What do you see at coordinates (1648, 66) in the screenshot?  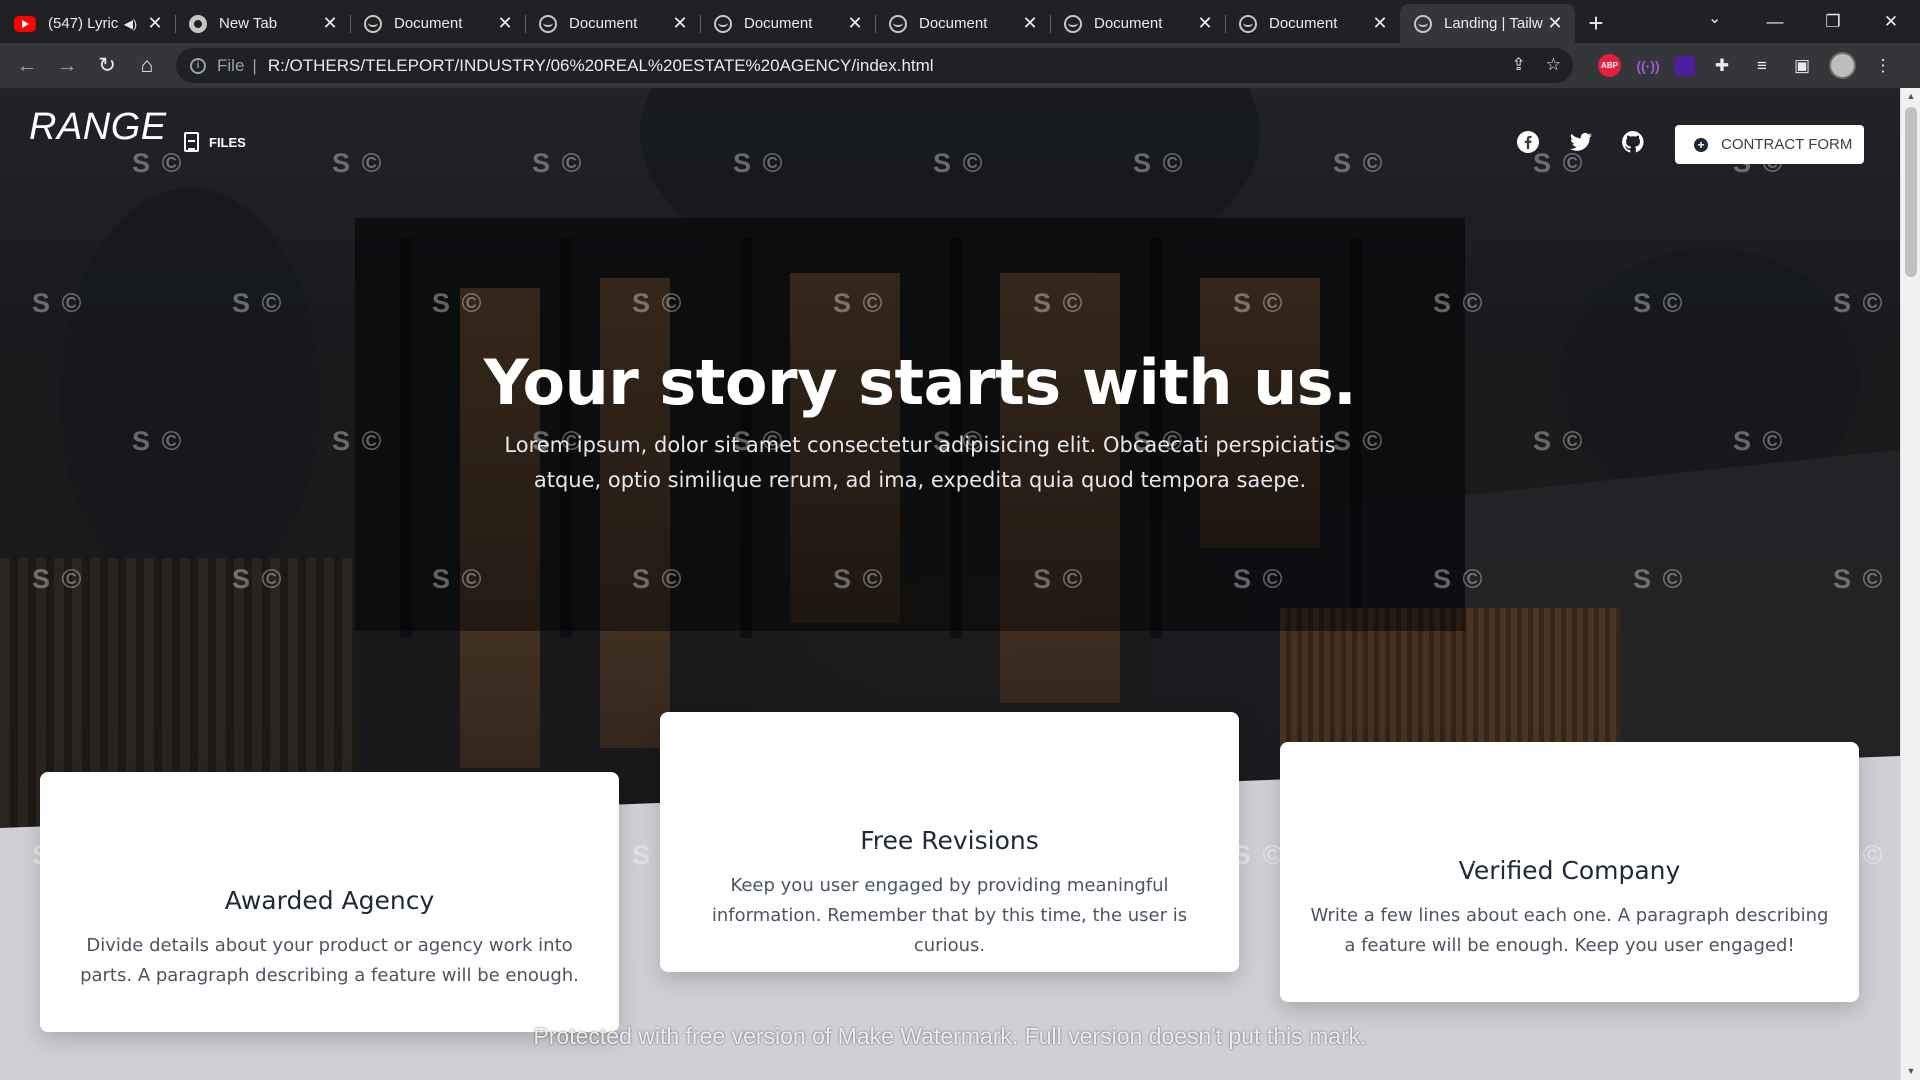 I see `radio-icon: ((·))` at bounding box center [1648, 66].